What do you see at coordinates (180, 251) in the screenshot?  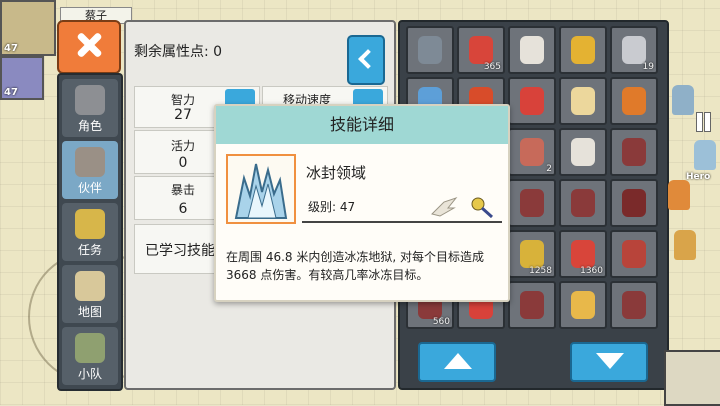 I see `learned-skills-label: 已学习技能` at bounding box center [180, 251].